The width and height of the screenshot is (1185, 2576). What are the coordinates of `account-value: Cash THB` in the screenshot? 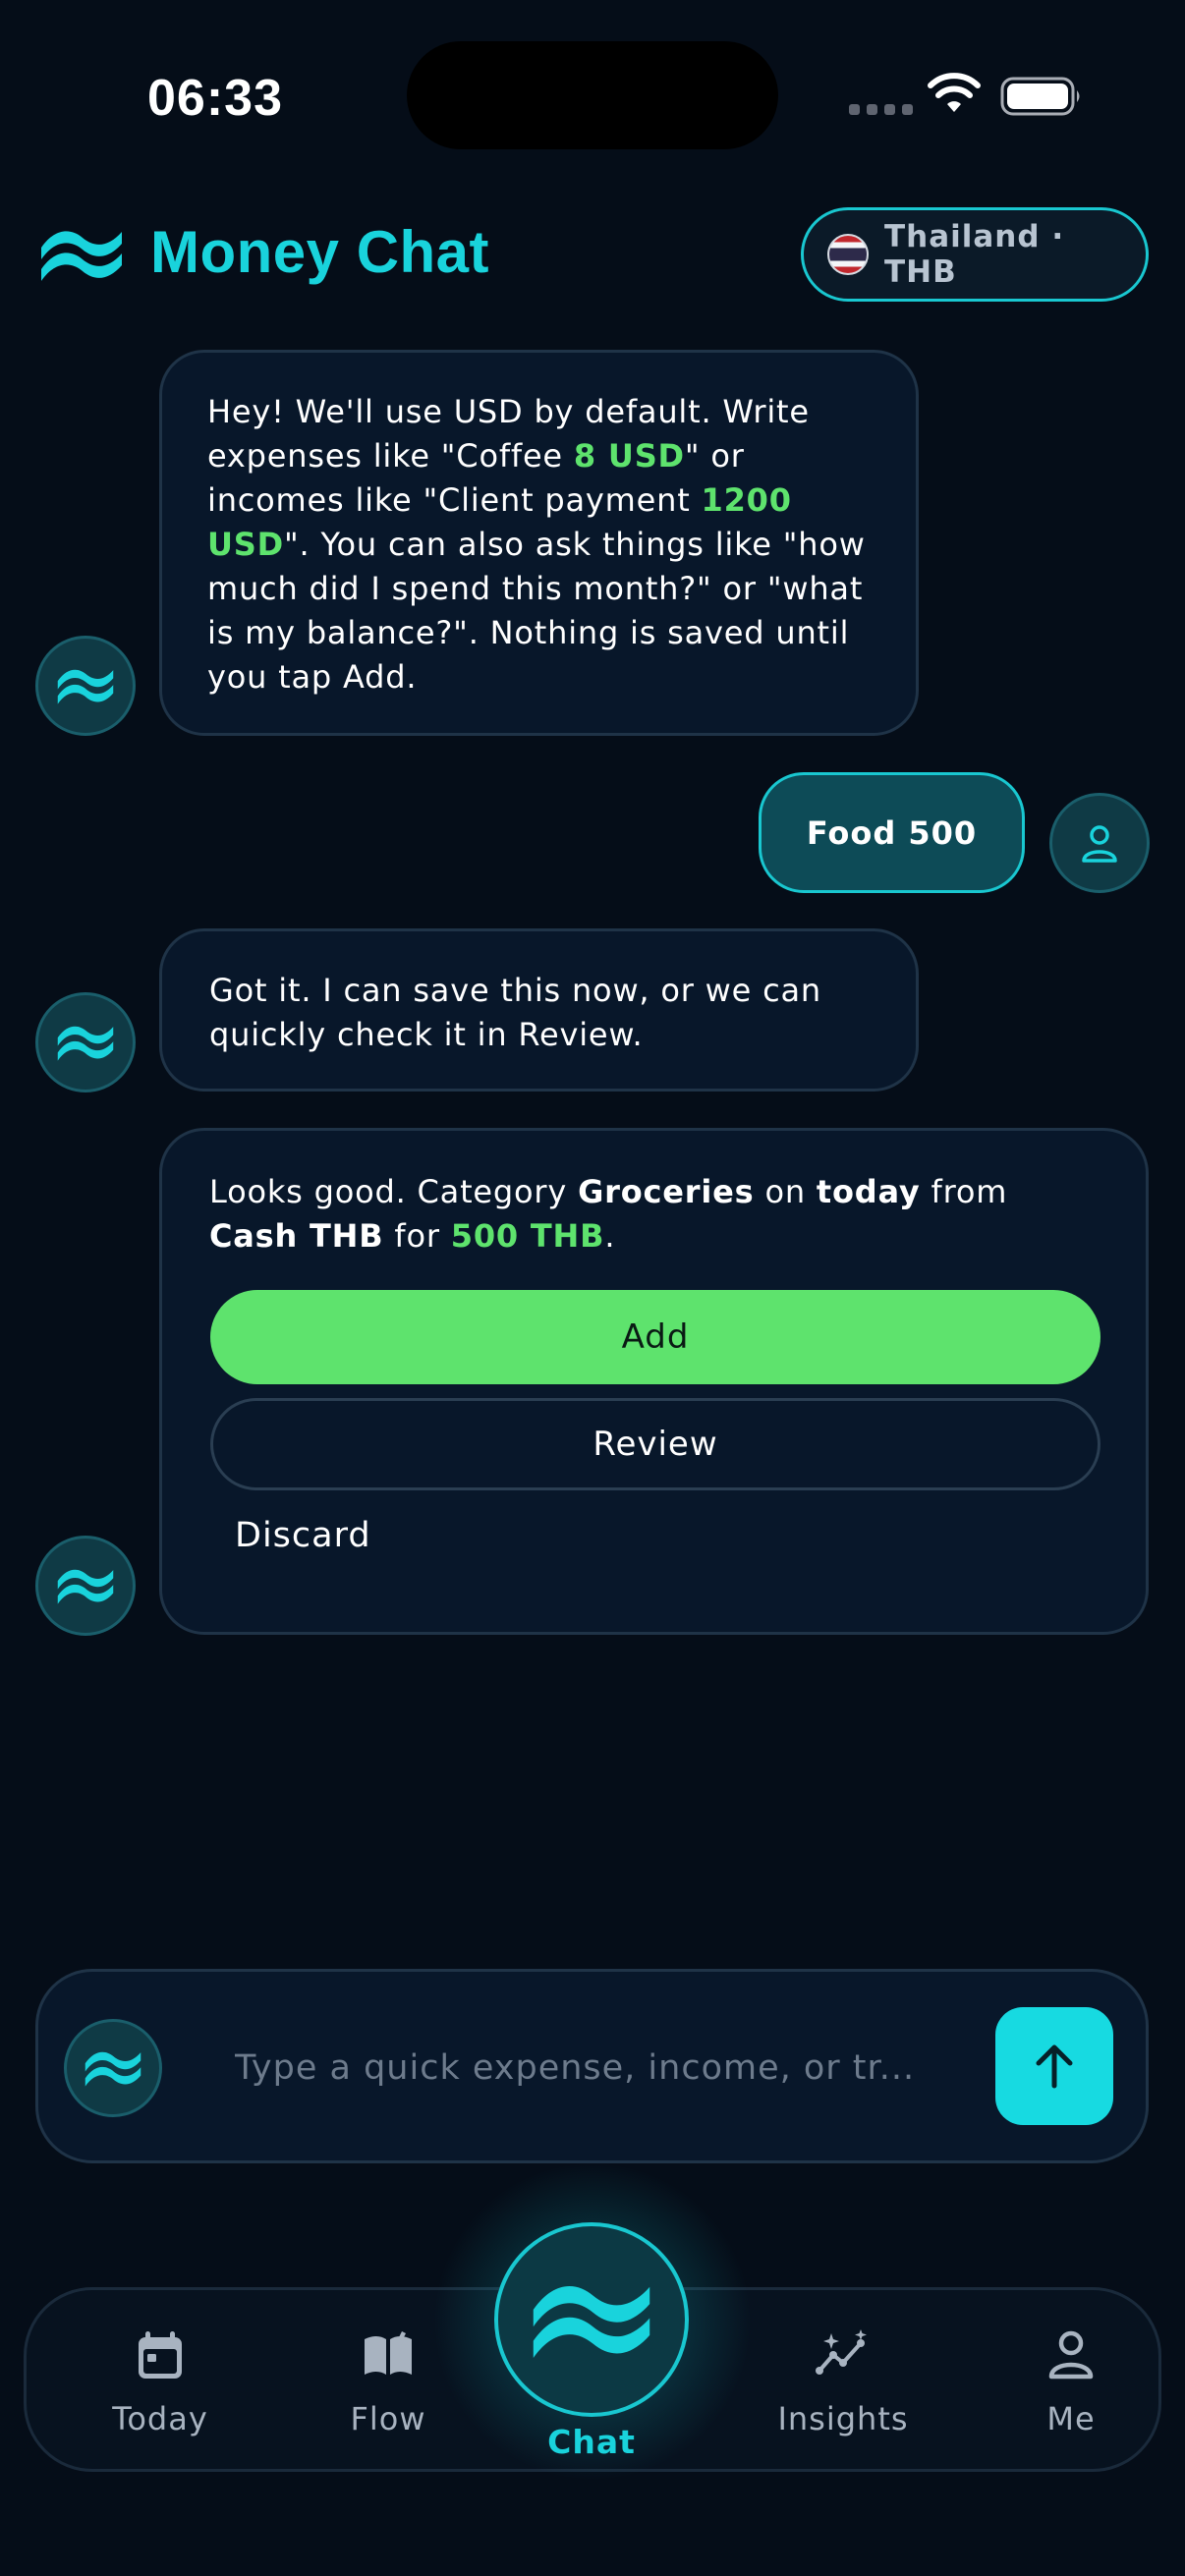 It's located at (296, 1236).